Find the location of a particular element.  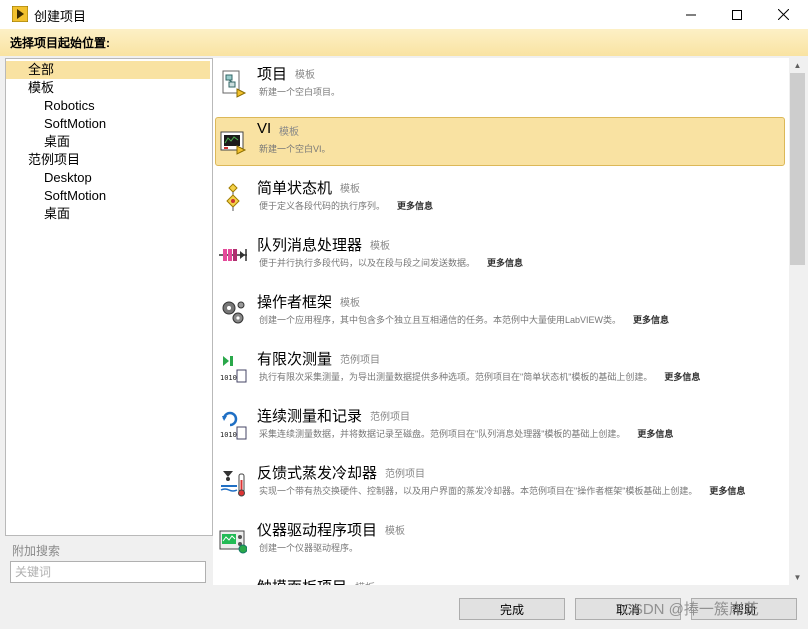

close-button is located at coordinates (783, 14).